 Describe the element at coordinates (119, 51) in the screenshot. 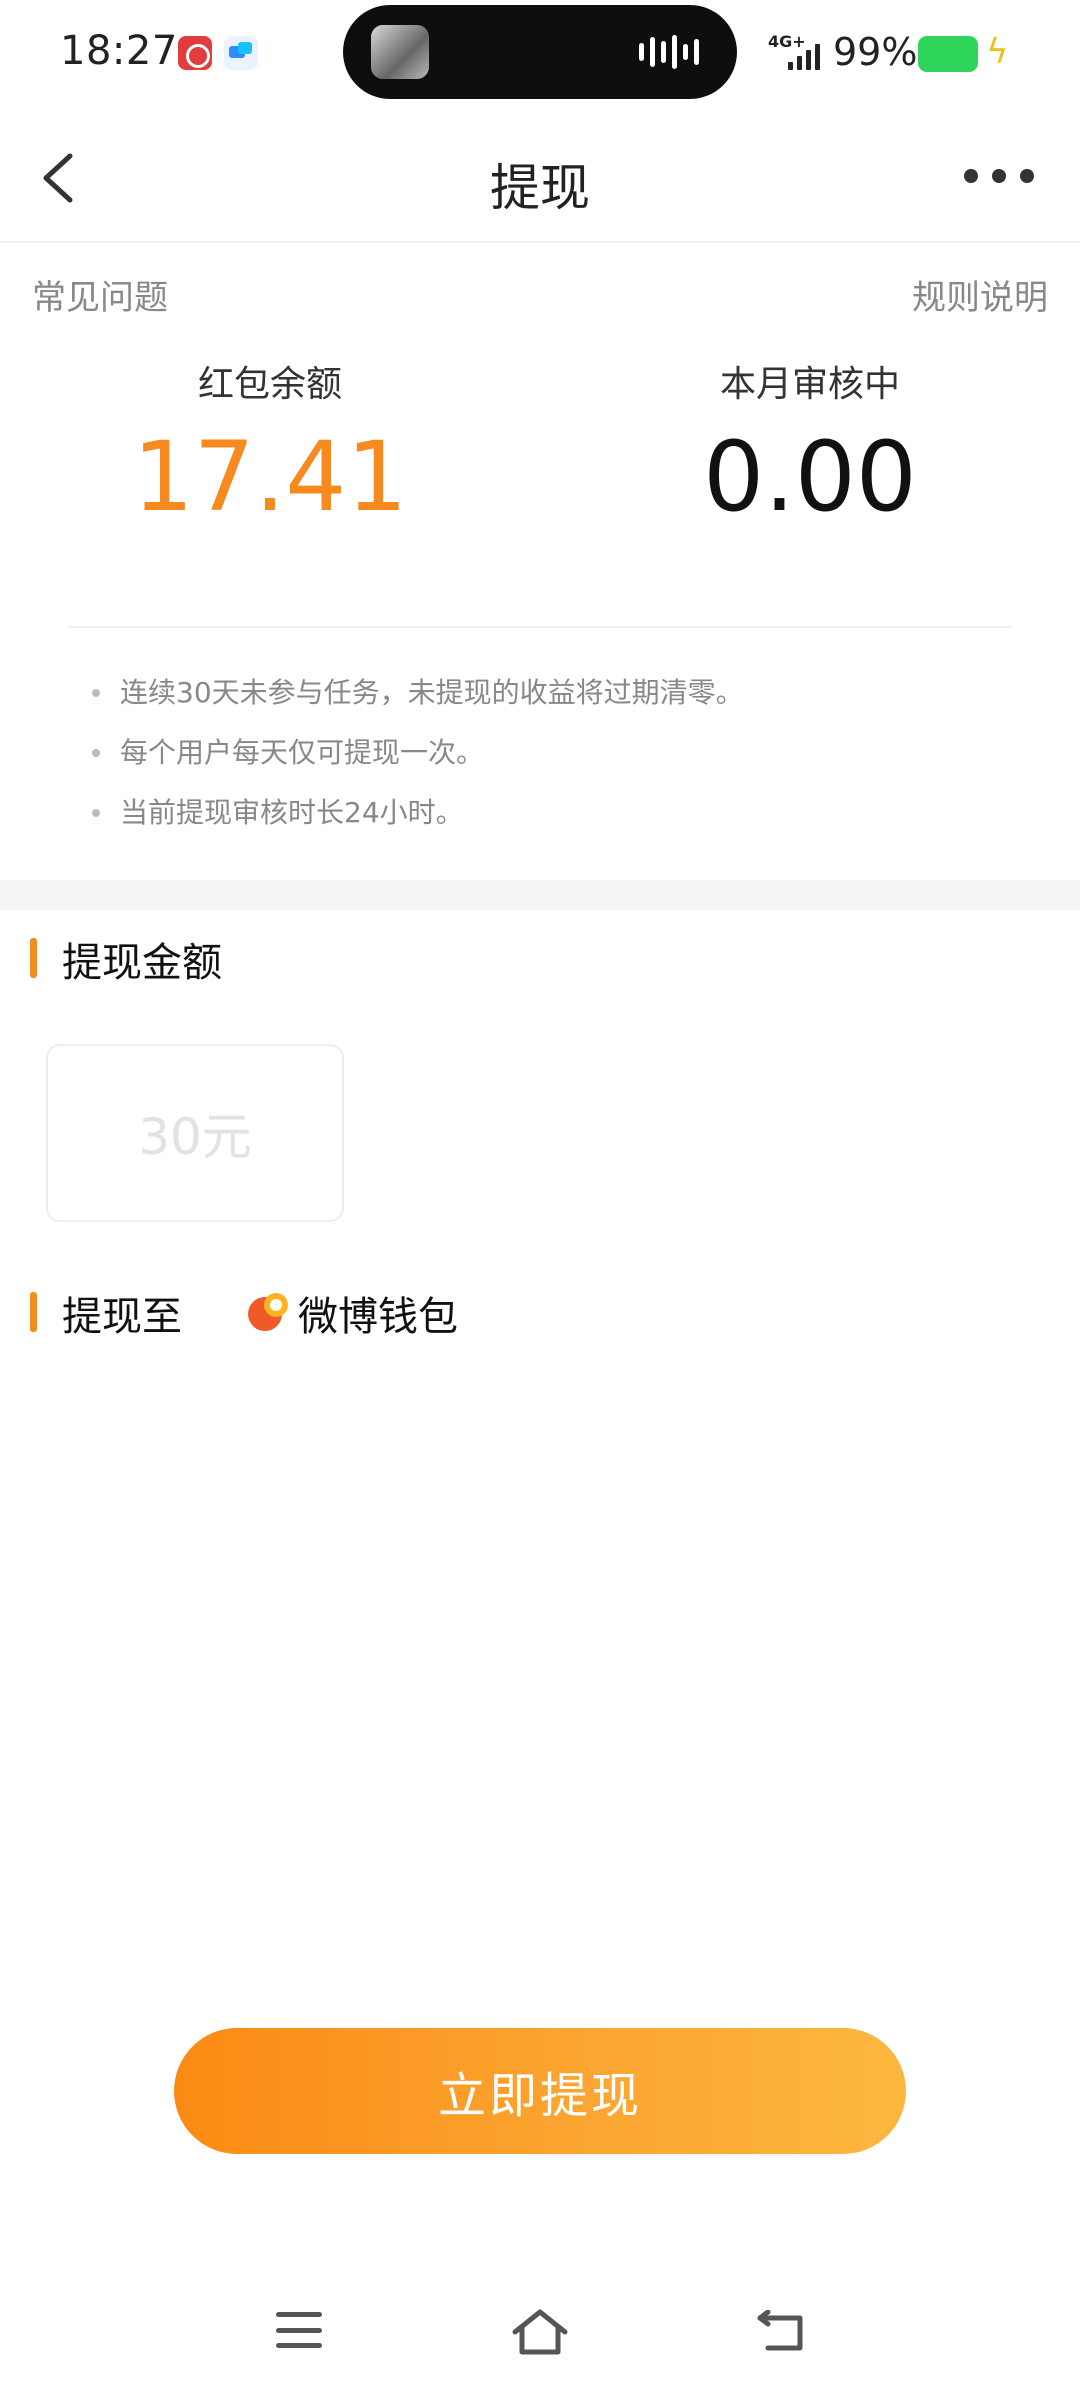

I see `status-time: 18:27` at that location.